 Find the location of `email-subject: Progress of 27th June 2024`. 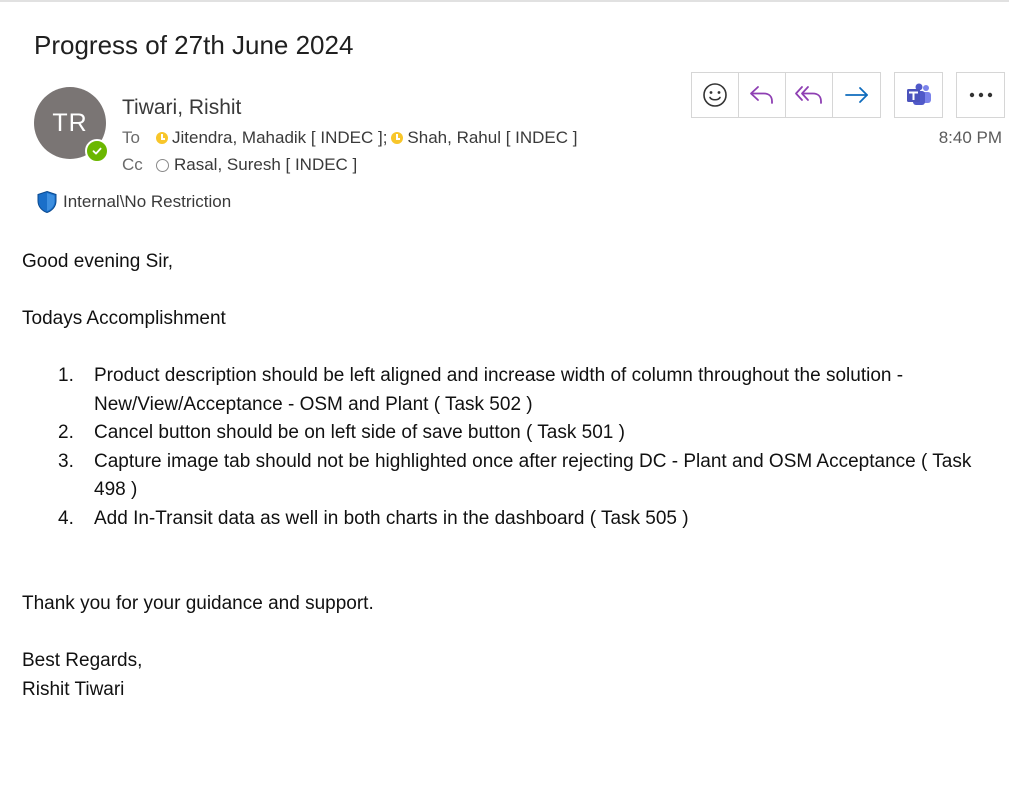

email-subject: Progress of 27th June 2024 is located at coordinates (194, 45).